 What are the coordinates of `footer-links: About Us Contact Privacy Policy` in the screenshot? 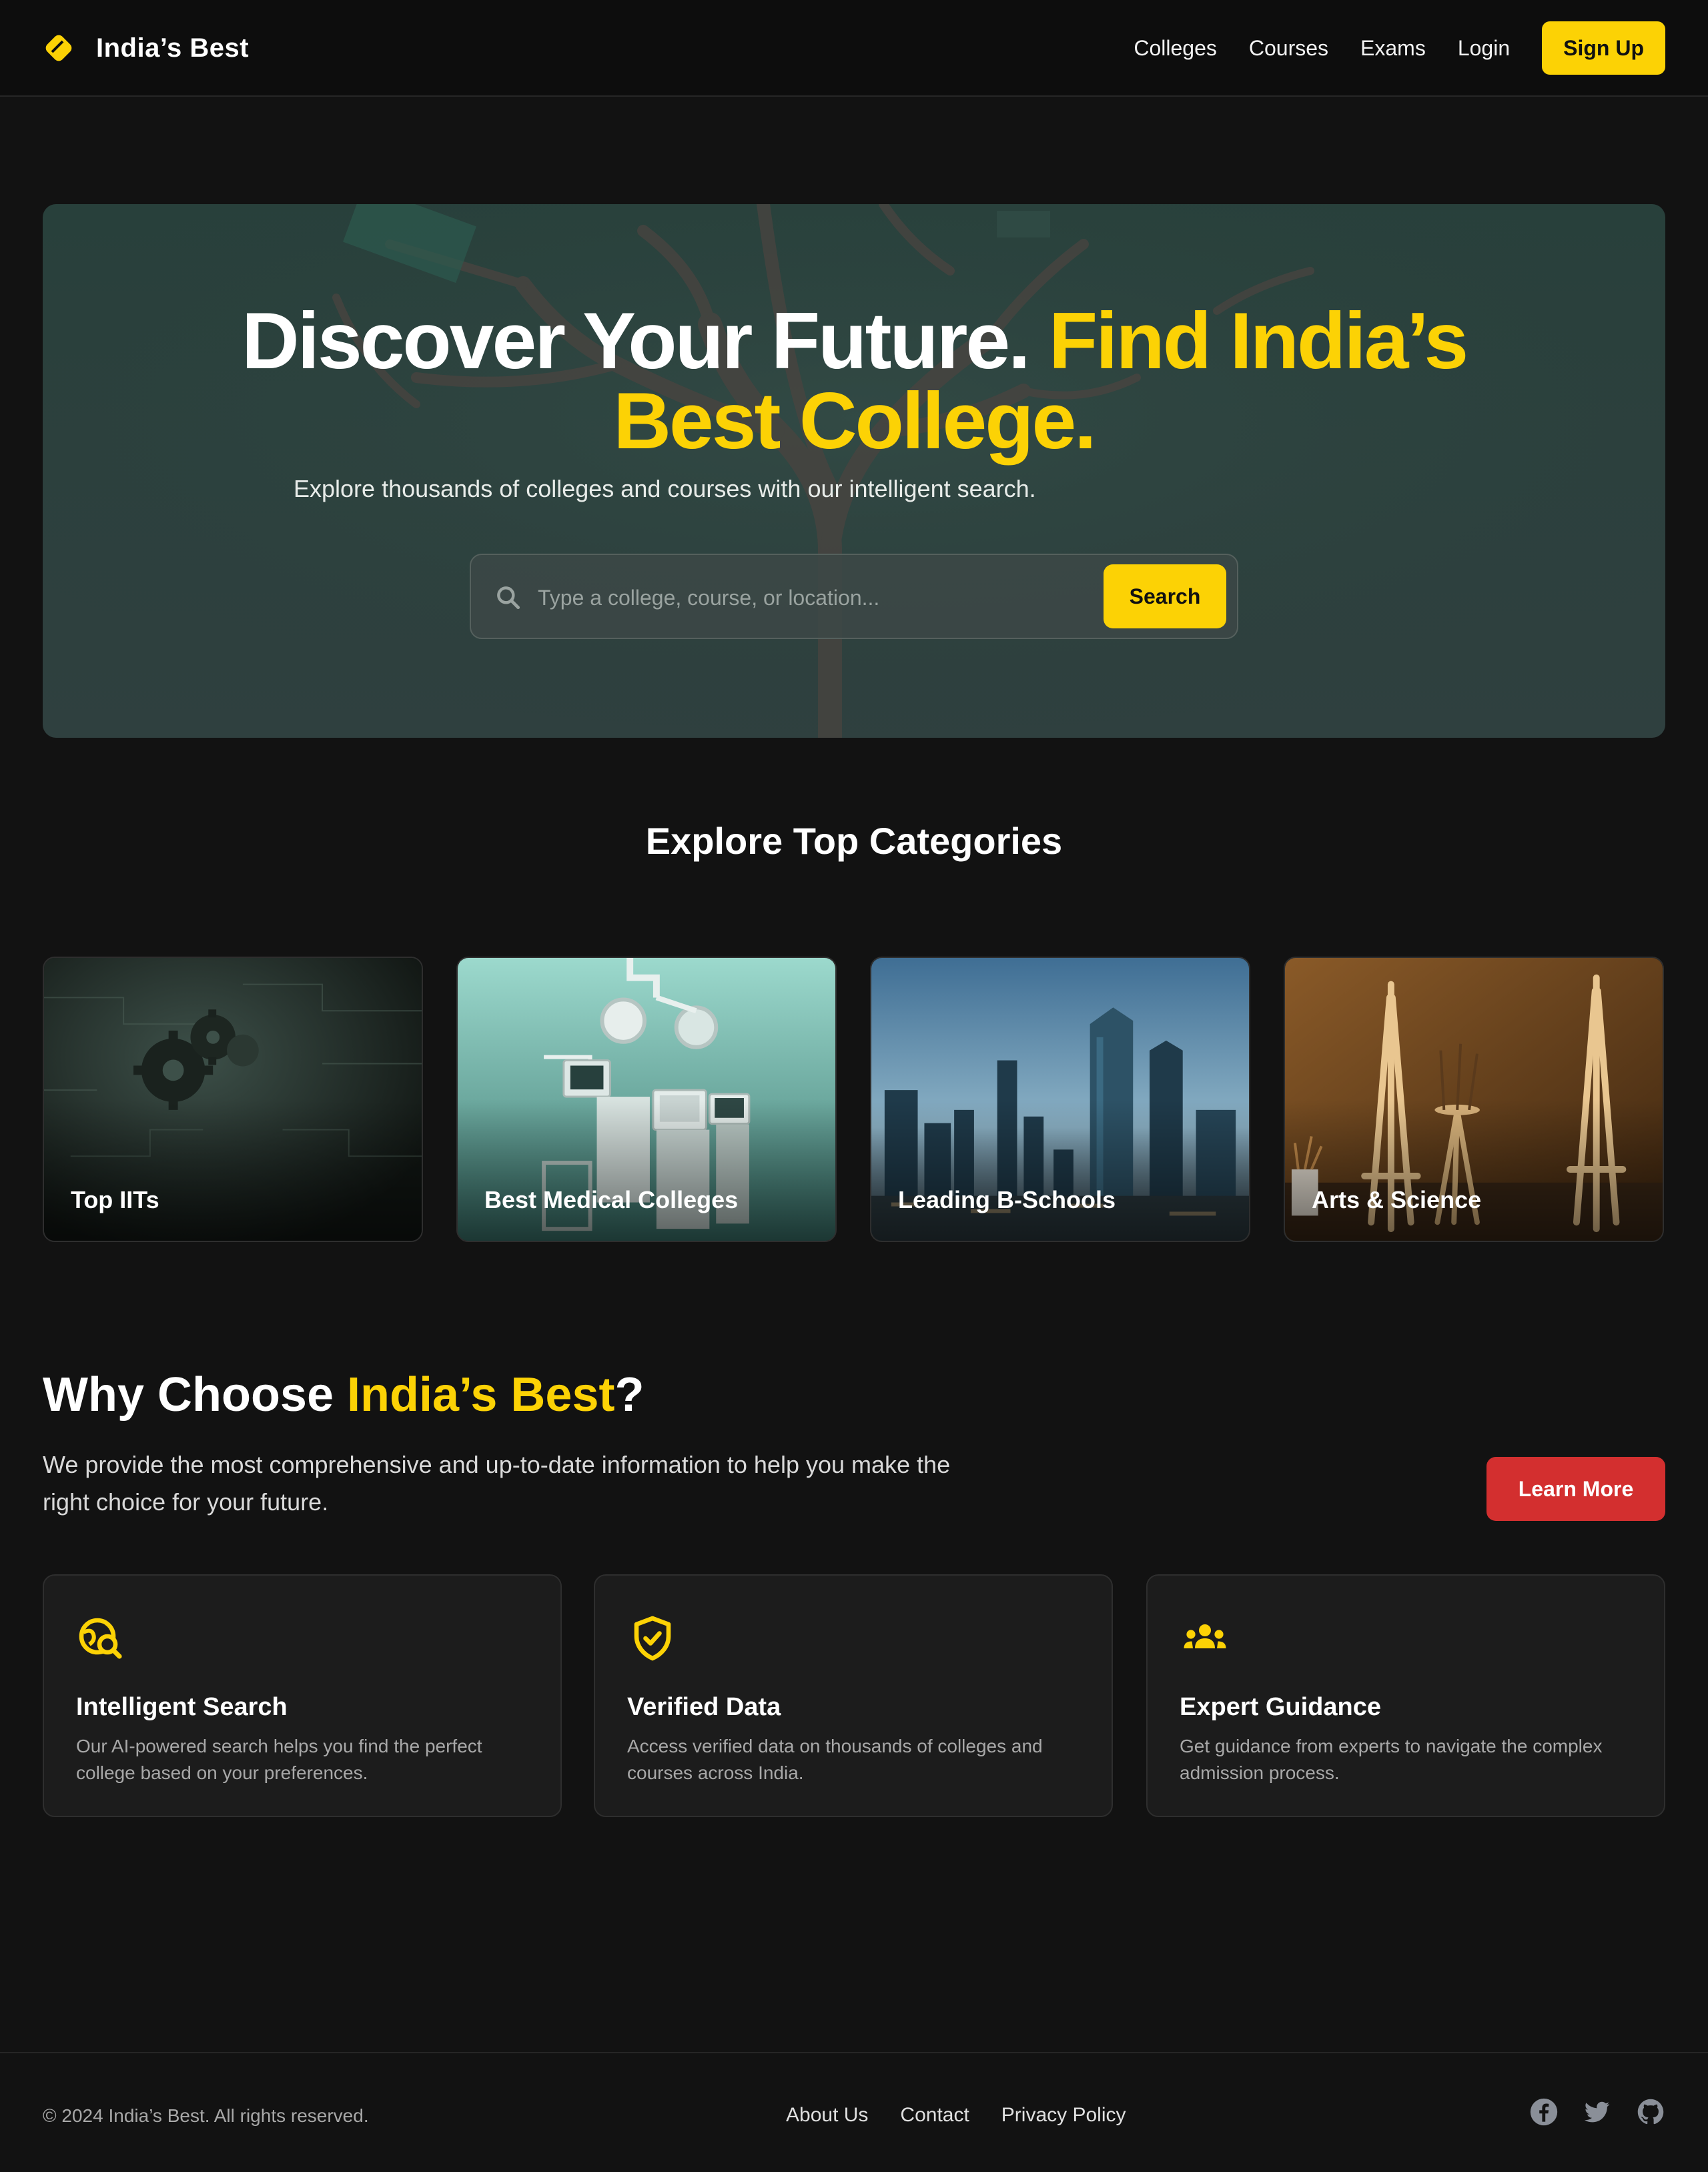 It's located at (972, 2115).